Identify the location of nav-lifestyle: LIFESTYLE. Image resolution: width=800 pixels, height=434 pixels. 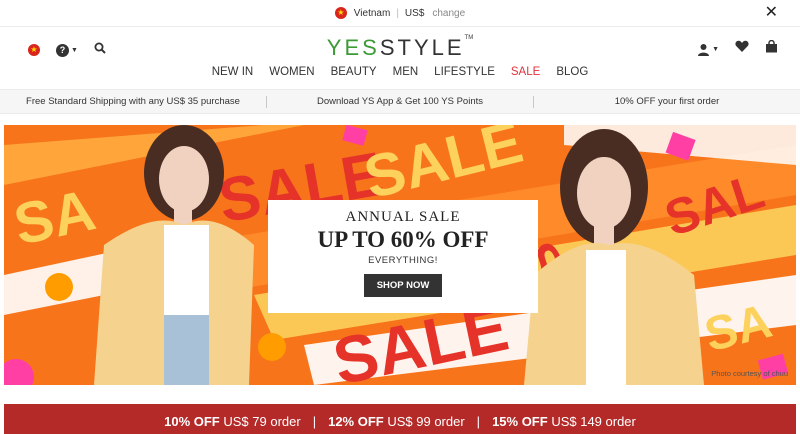
(464, 72).